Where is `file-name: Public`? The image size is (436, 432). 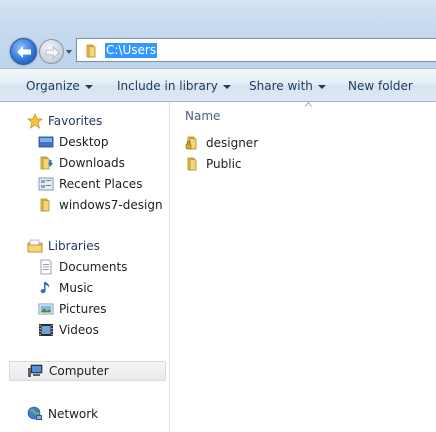 file-name: Public is located at coordinates (224, 164).